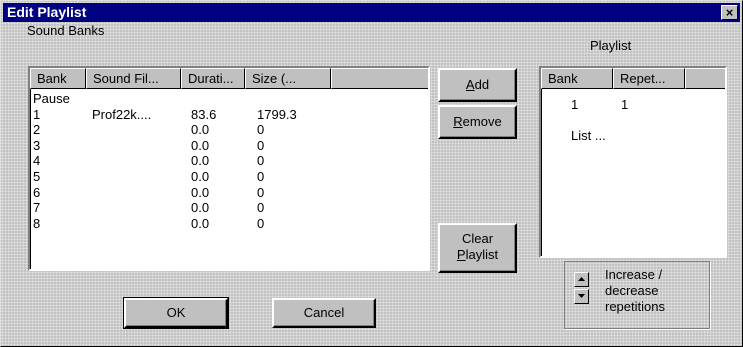 The width and height of the screenshot is (743, 347). I want to click on sound-bank-row-2-size: 1799.3, so click(277, 114).